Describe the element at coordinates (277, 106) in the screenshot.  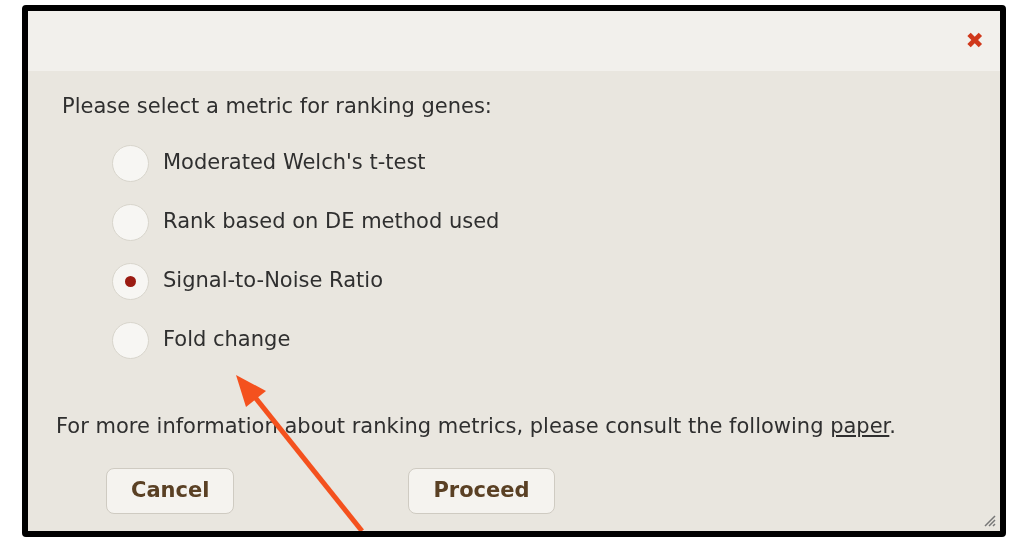
I see `prompt-text: Please select a metric for ranking genes:` at that location.